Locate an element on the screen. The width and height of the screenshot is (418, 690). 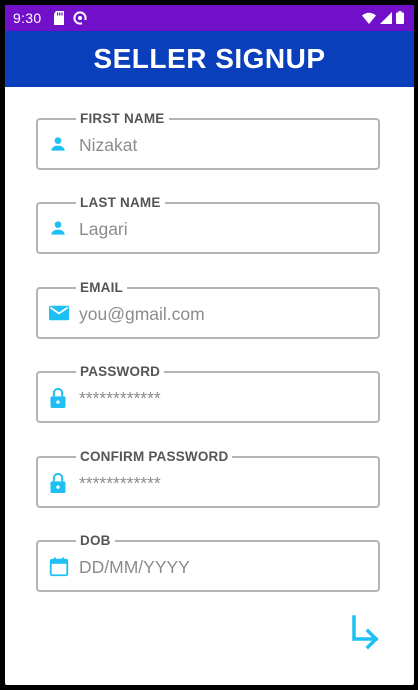
status-time: 9:30 is located at coordinates (27, 18).